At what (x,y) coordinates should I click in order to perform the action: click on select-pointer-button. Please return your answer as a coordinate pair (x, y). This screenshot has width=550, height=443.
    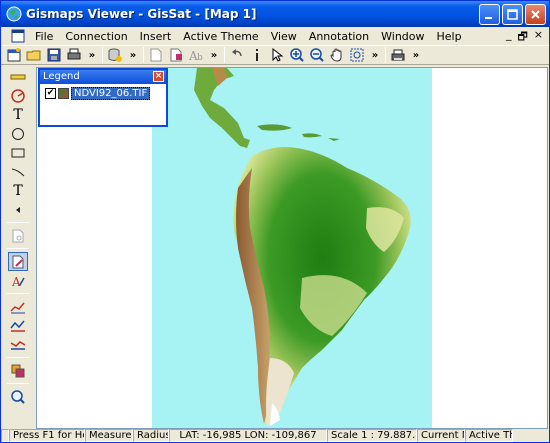
    Looking at the image, I should click on (277, 55).